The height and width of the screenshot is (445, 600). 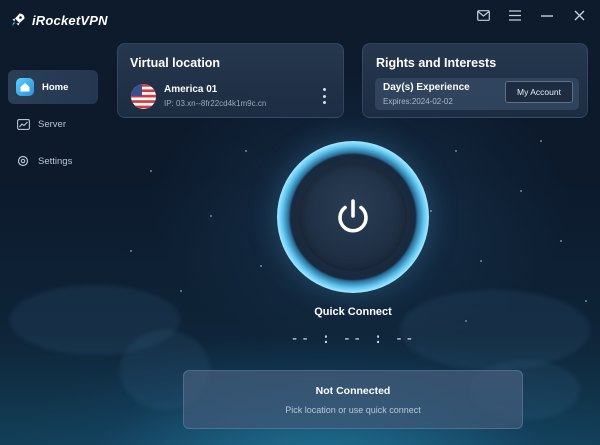 I want to click on server-ip: IP: 03.xn--8fr22cd4k1m9c.cn, so click(x=215, y=103).